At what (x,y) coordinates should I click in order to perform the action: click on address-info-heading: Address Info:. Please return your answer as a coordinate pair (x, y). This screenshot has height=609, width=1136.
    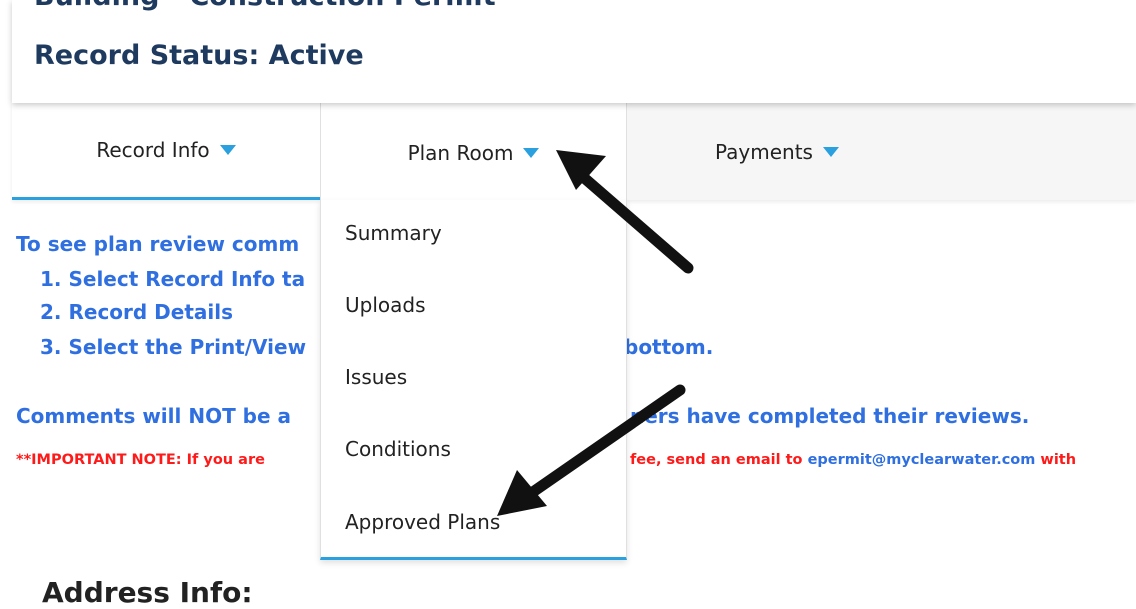
    Looking at the image, I should click on (147, 592).